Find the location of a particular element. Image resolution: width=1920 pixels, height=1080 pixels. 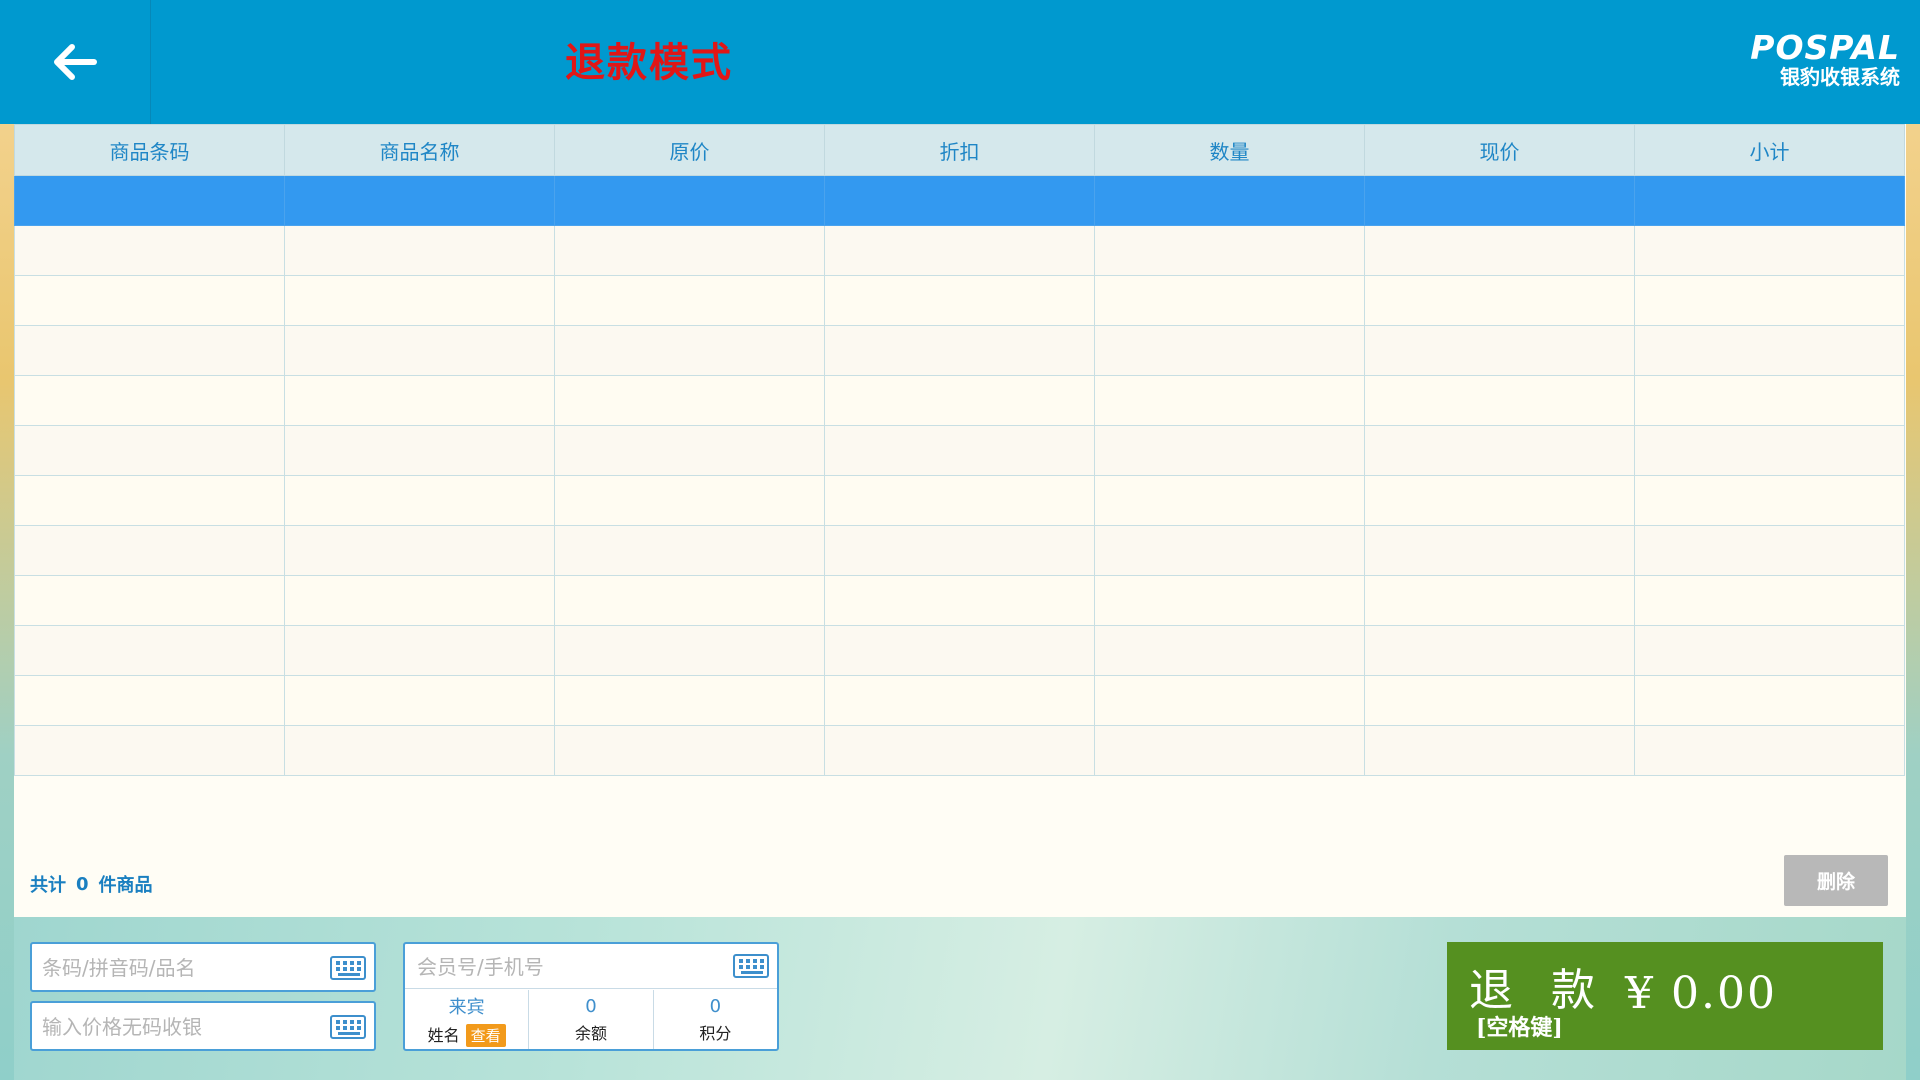

column-header-subtotal: 小计 is located at coordinates (1769, 150).